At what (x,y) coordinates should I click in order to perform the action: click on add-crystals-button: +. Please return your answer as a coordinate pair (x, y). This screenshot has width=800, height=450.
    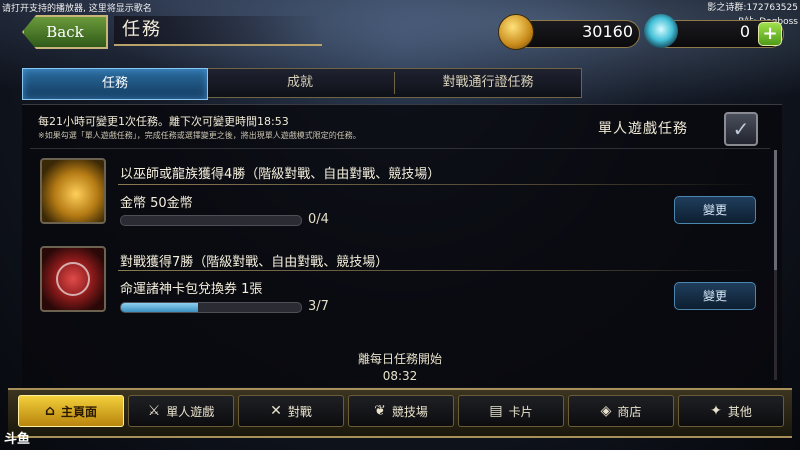
    Looking at the image, I should click on (770, 34).